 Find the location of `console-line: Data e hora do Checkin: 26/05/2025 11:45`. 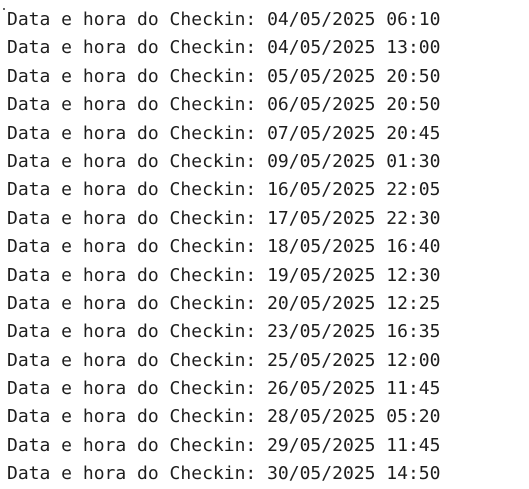

console-line: Data e hora do Checkin: 26/05/2025 11:45 is located at coordinates (224, 389).